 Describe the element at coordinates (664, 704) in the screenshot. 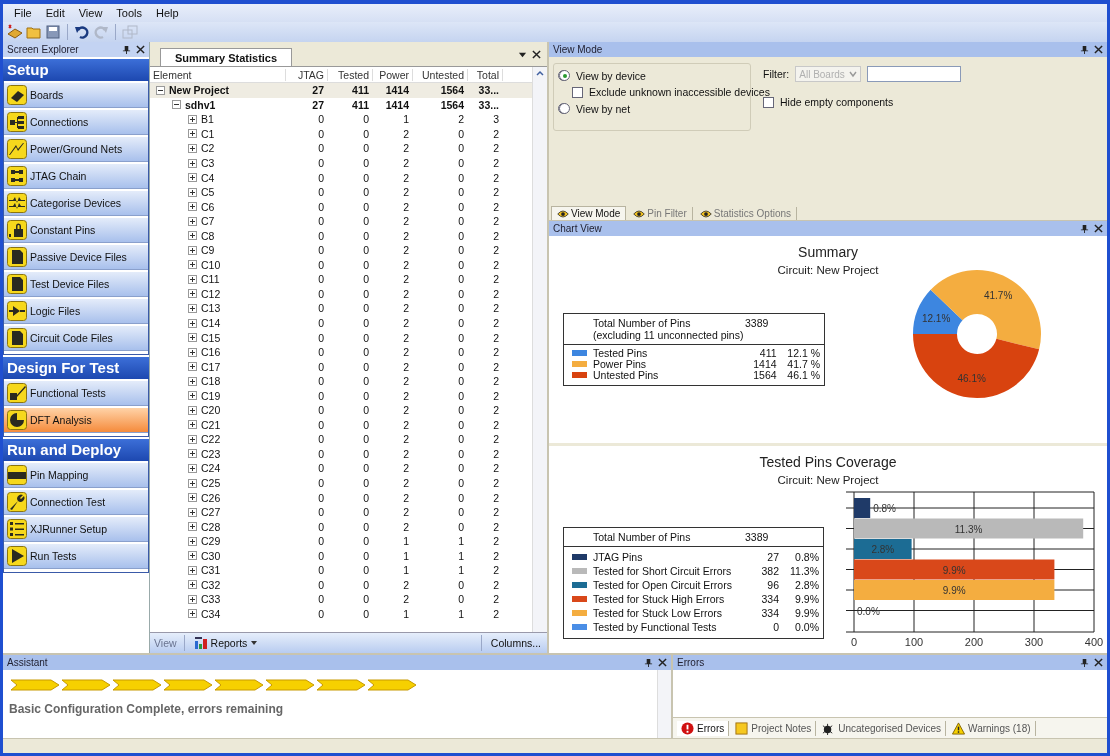

I see `scrollbar` at that location.